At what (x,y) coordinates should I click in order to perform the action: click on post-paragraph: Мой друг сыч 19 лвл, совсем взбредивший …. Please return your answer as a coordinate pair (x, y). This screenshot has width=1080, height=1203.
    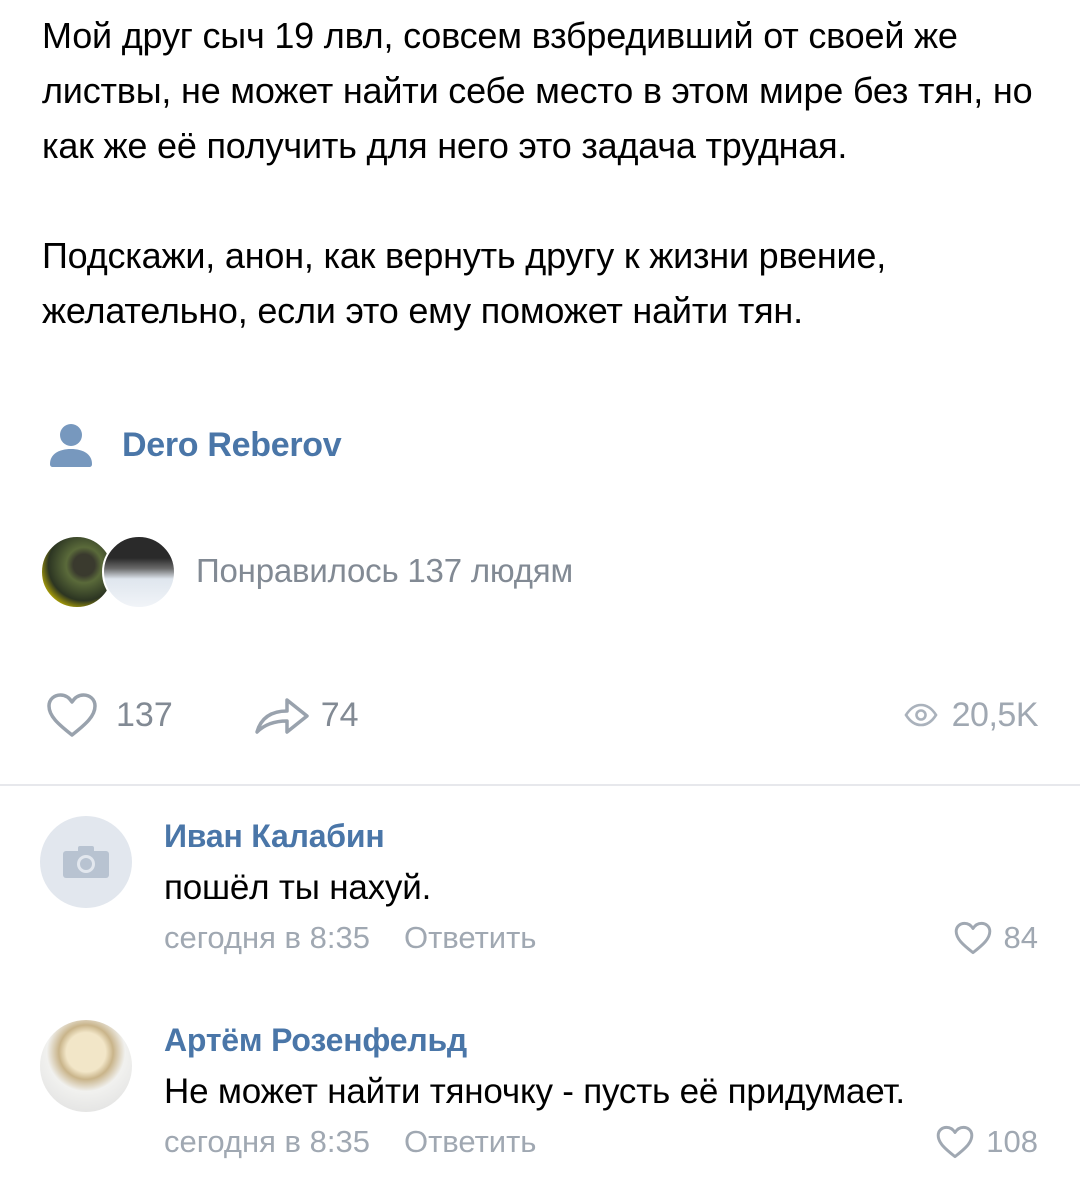
    Looking at the image, I should click on (537, 90).